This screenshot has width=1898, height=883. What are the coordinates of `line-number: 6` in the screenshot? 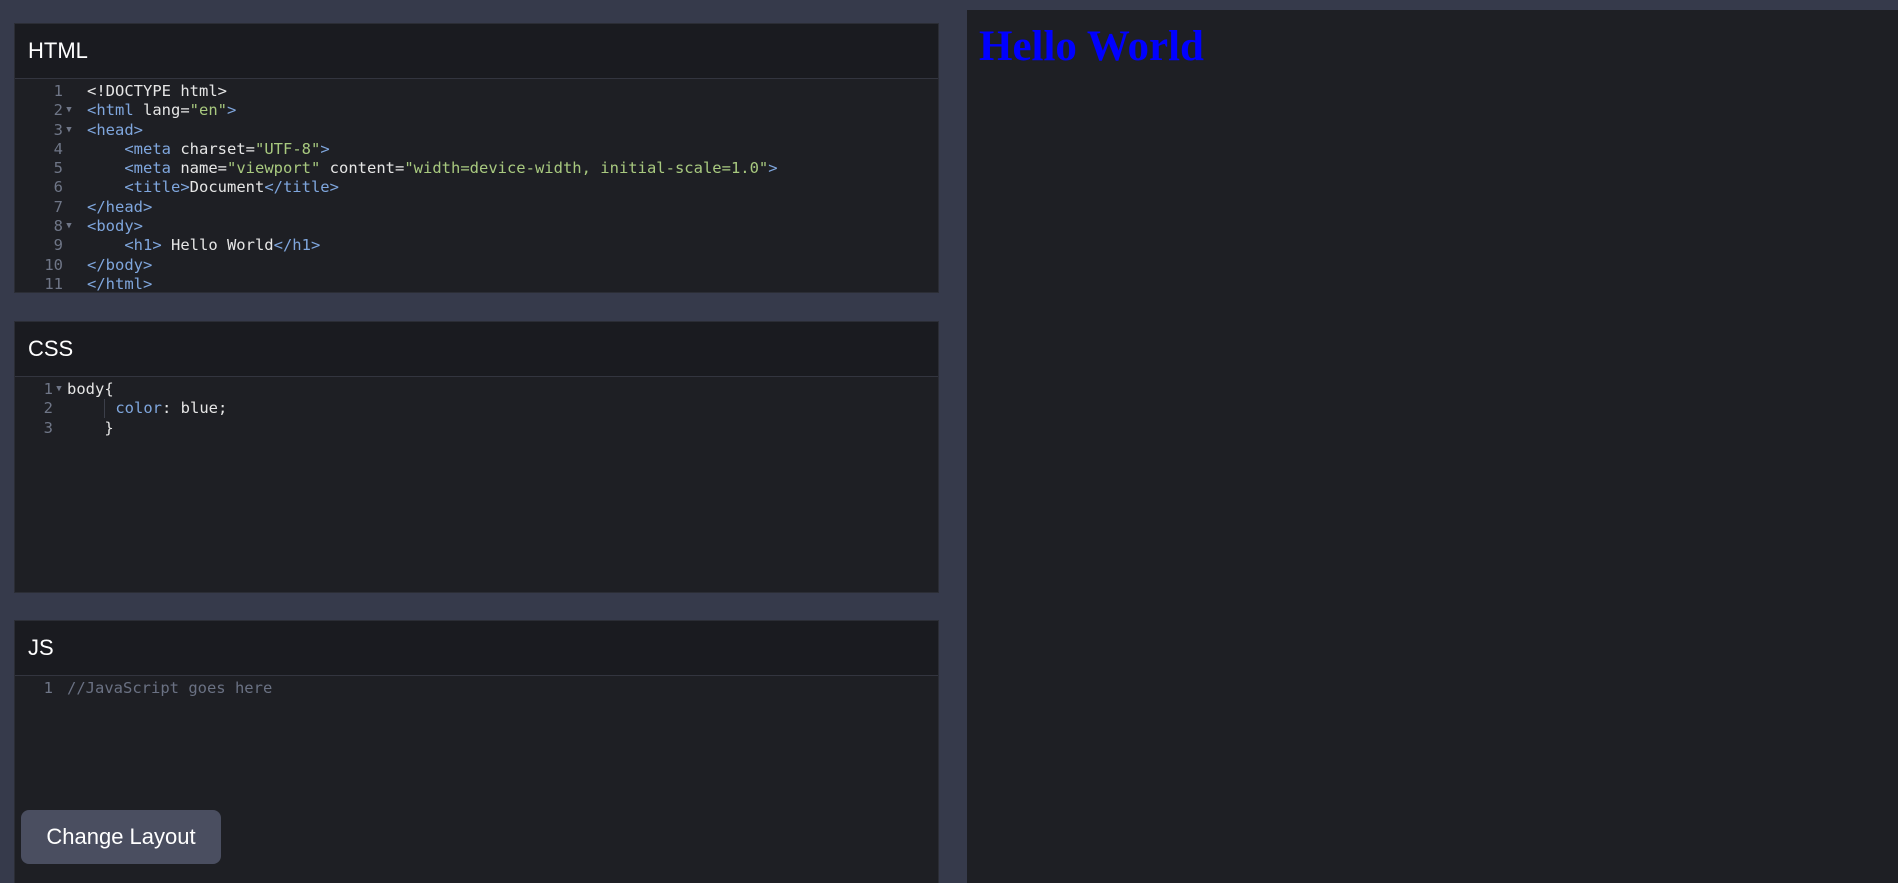 It's located at (58, 187).